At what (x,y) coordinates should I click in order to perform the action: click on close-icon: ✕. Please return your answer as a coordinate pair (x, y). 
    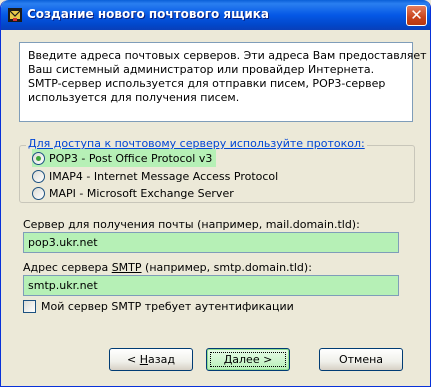
    Looking at the image, I should click on (416, 15).